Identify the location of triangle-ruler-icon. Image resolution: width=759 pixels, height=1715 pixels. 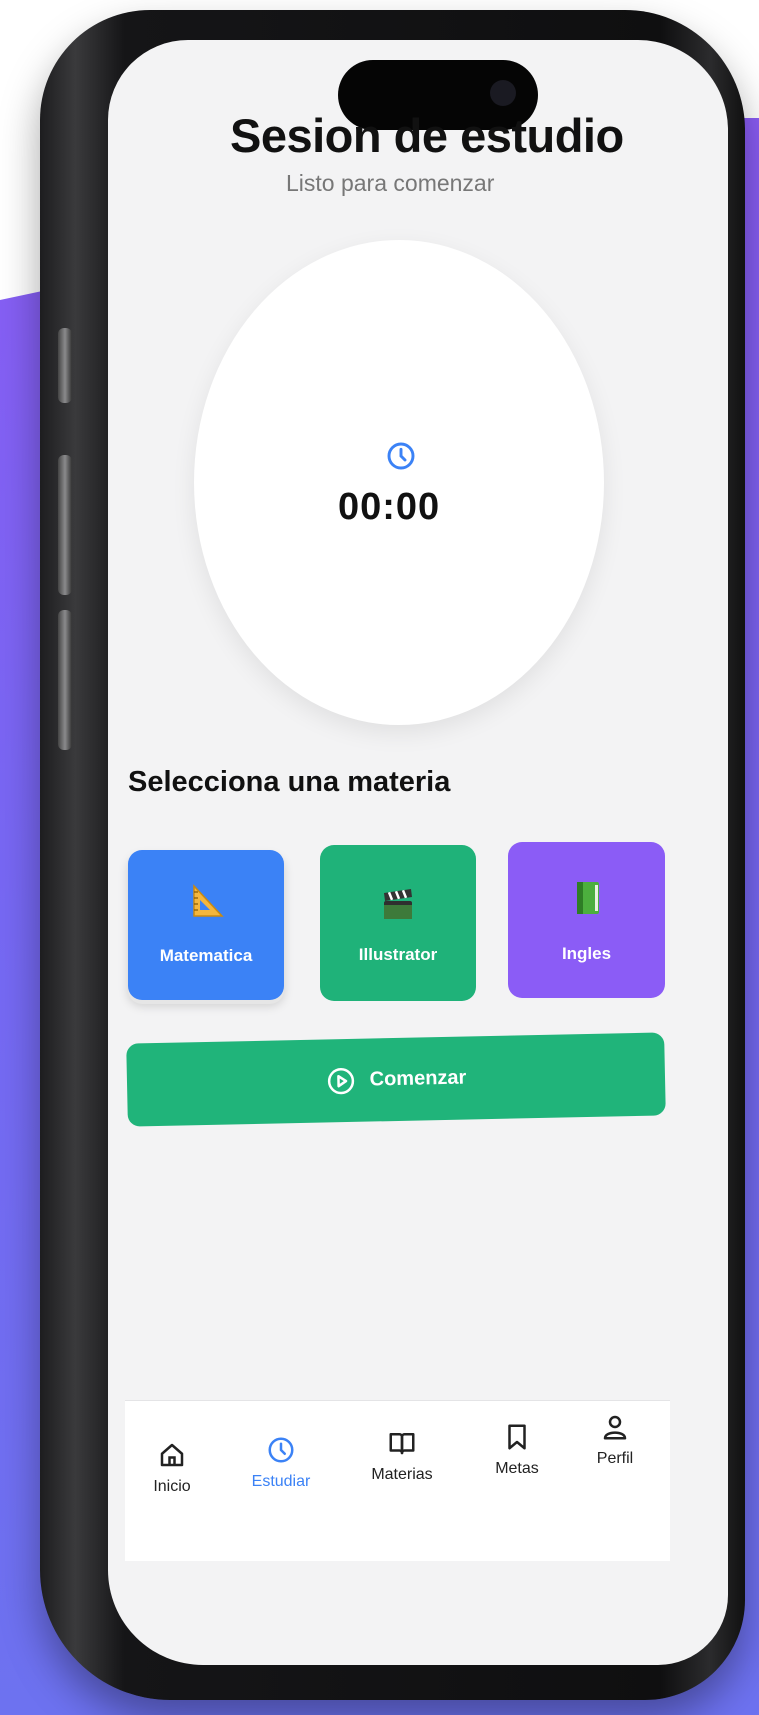
(208, 900).